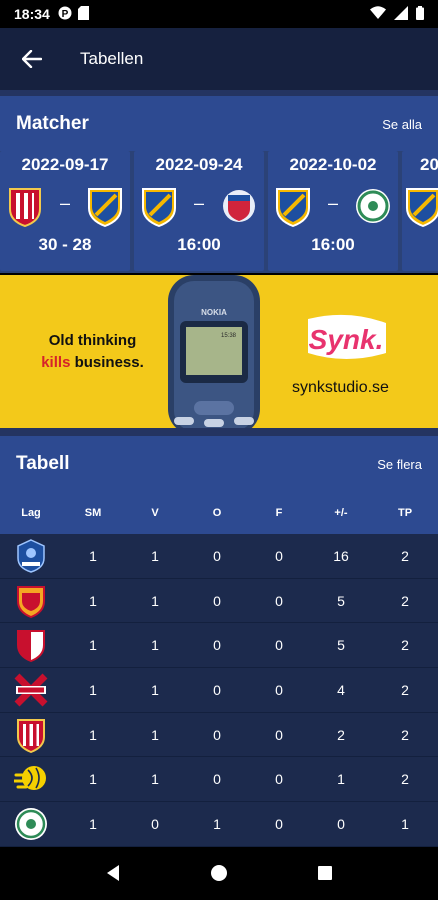 The height and width of the screenshot is (900, 438). I want to click on cell-diff: 16, so click(341, 555).